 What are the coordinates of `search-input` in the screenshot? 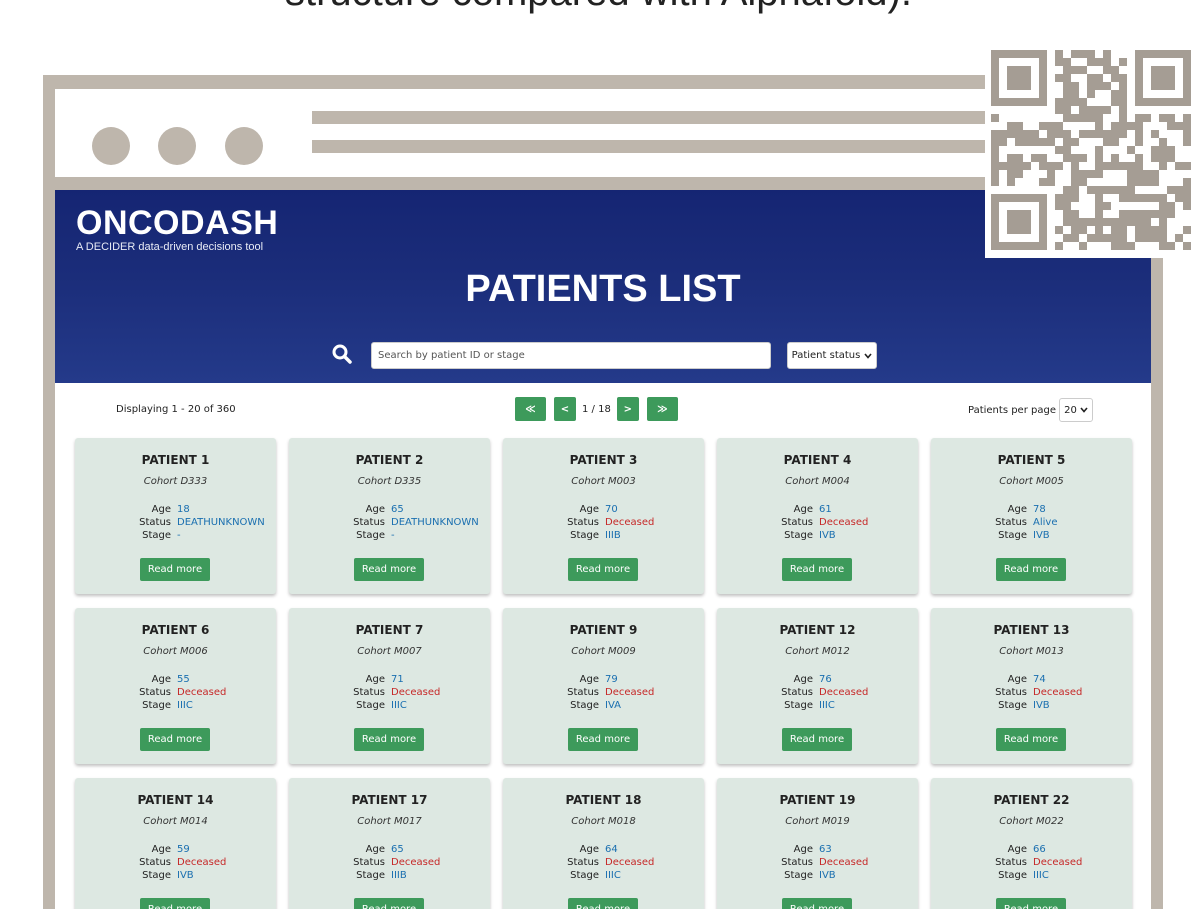 It's located at (571, 355).